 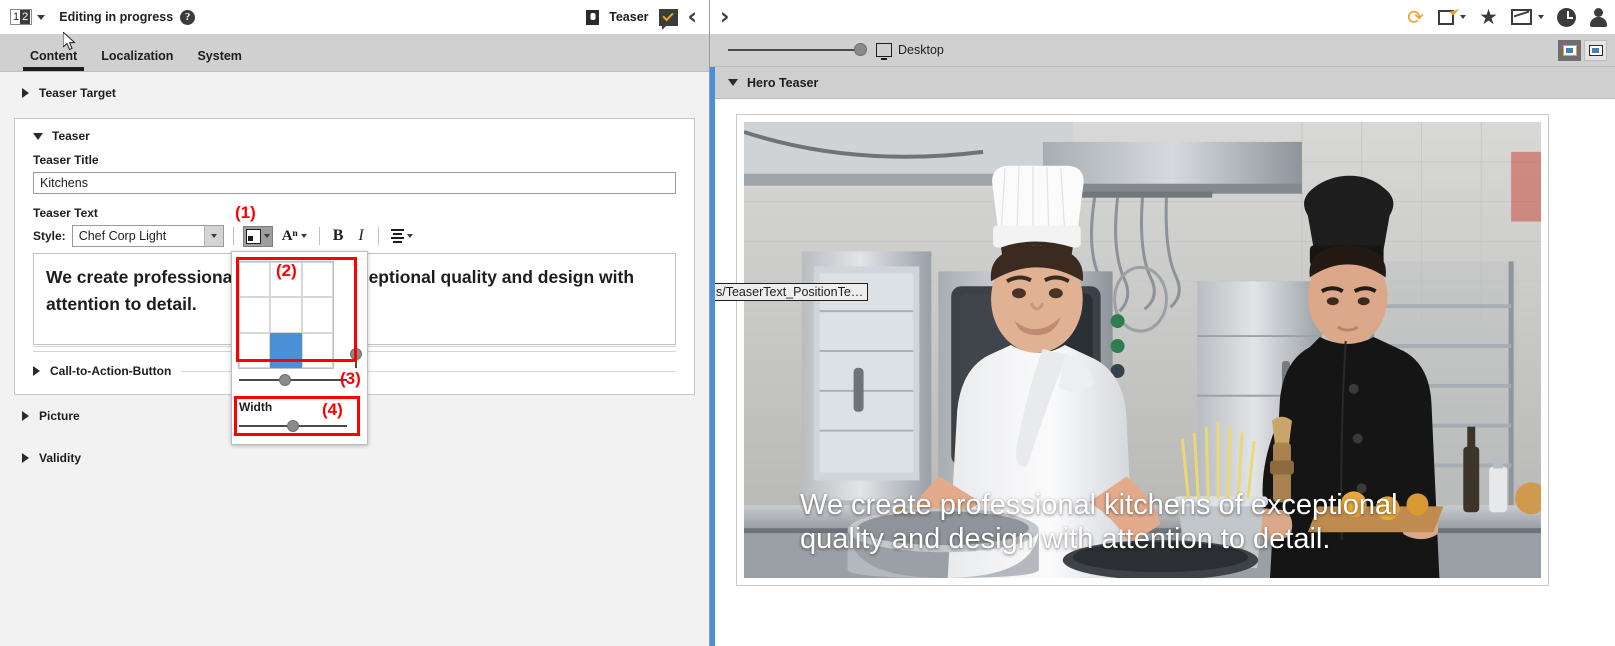 I want to click on position-cell-top-center, so click(x=286, y=280).